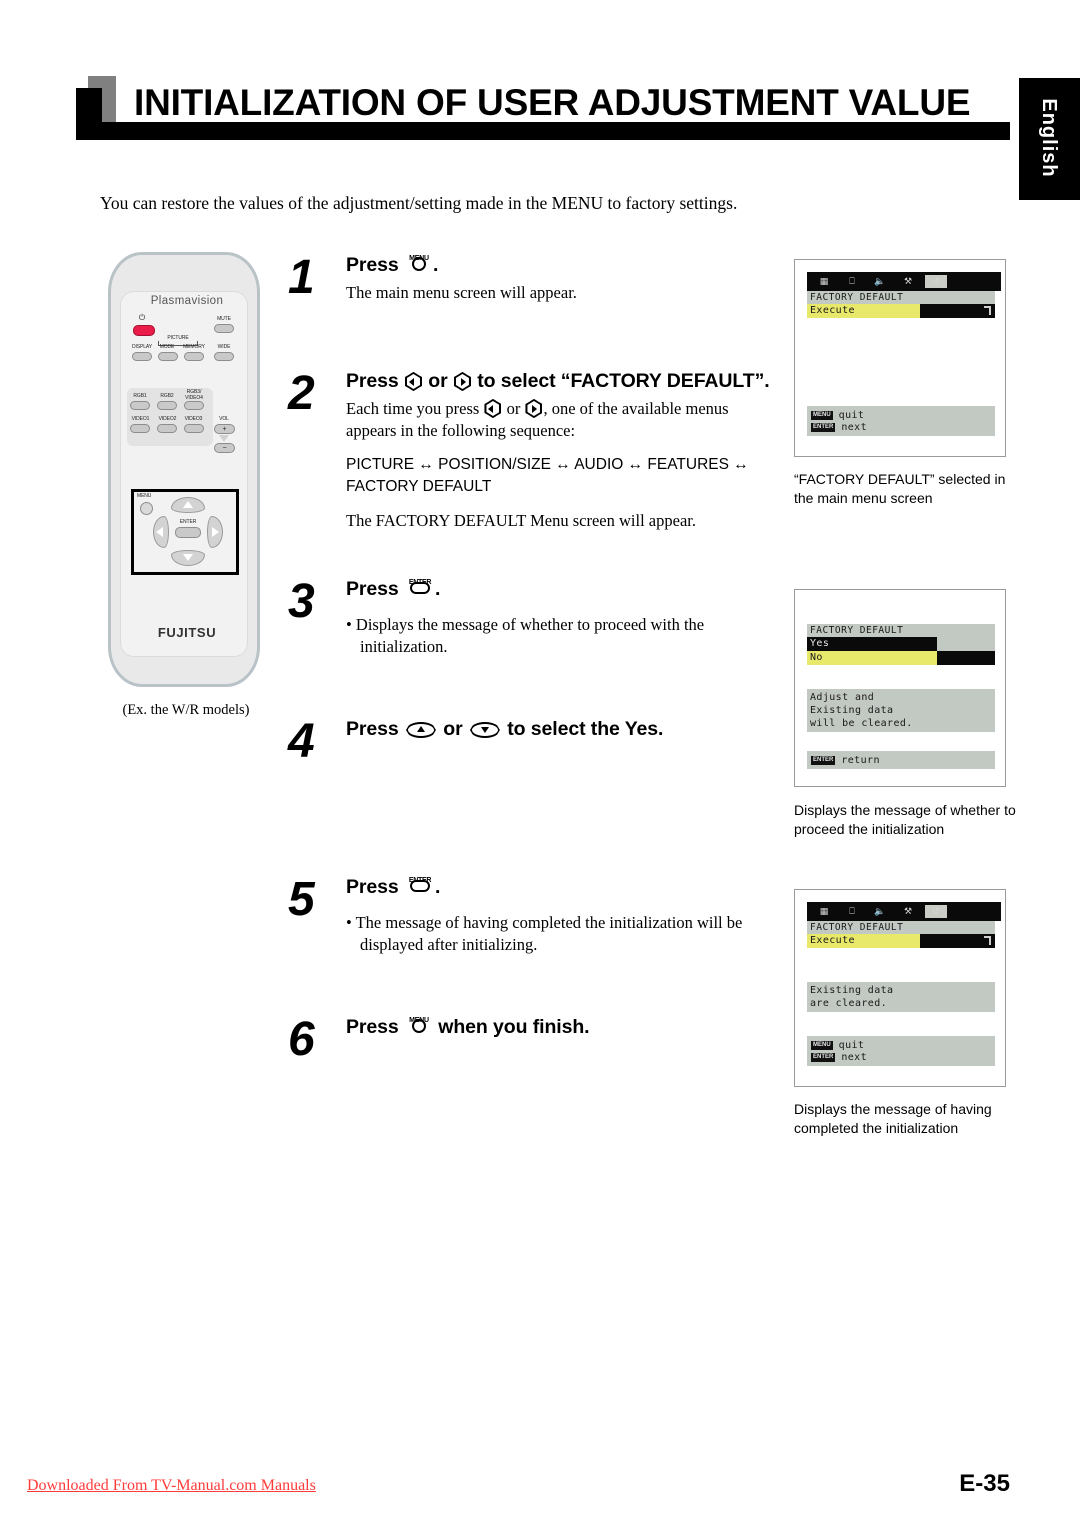 This screenshot has width=1080, height=1527. What do you see at coordinates (832, 940) in the screenshot?
I see `osd-row-label-3: Execute` at bounding box center [832, 940].